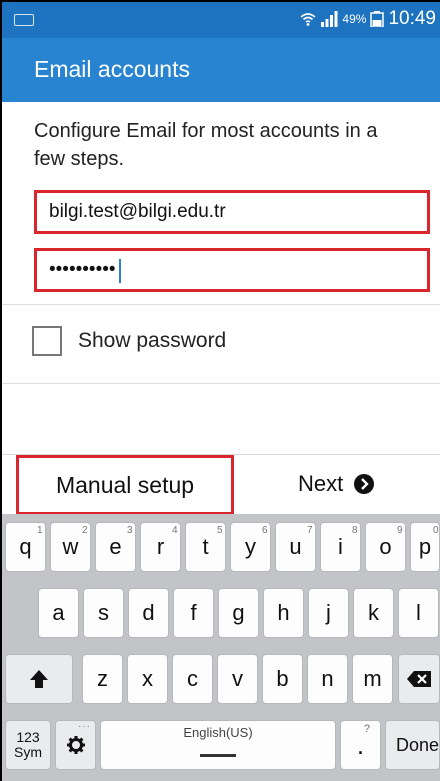  What do you see at coordinates (377, 19) in the screenshot?
I see `battery-icon` at bounding box center [377, 19].